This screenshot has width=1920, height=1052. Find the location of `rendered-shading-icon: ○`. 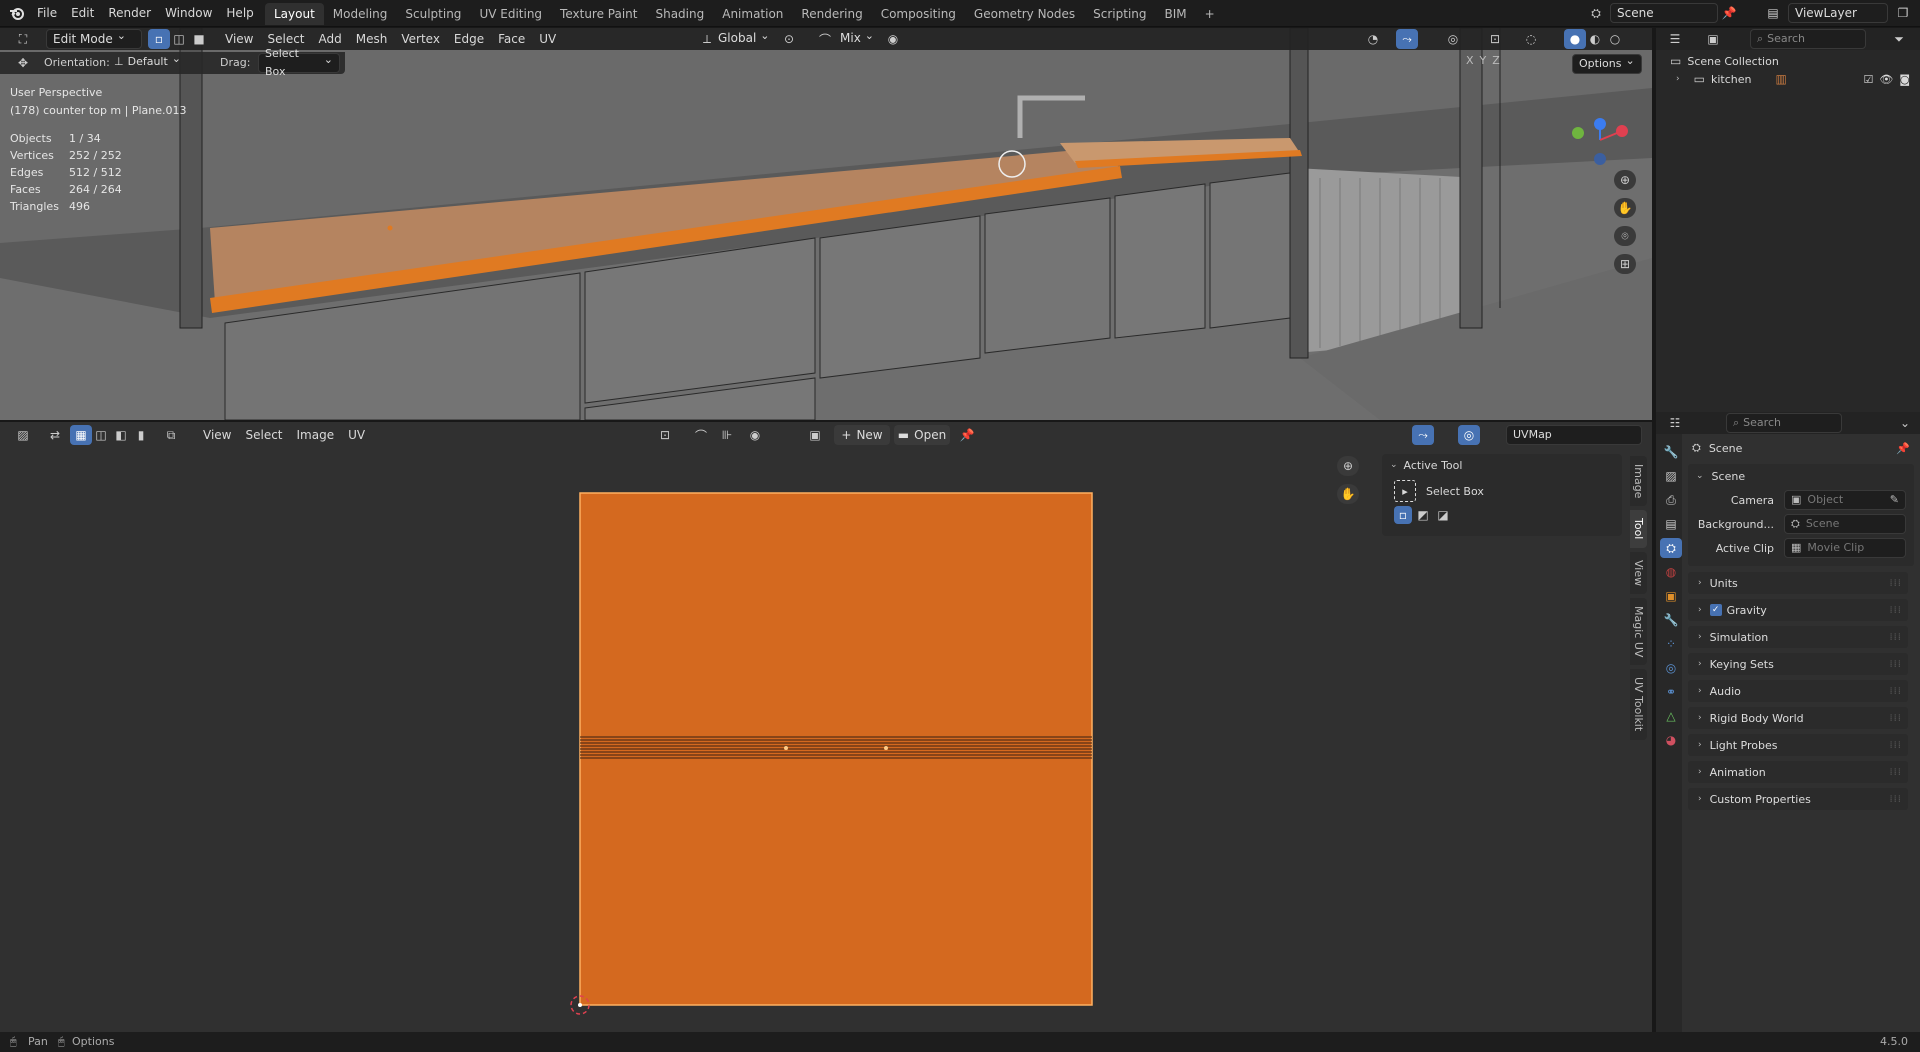

rendered-shading-icon: ○ is located at coordinates (1615, 39).